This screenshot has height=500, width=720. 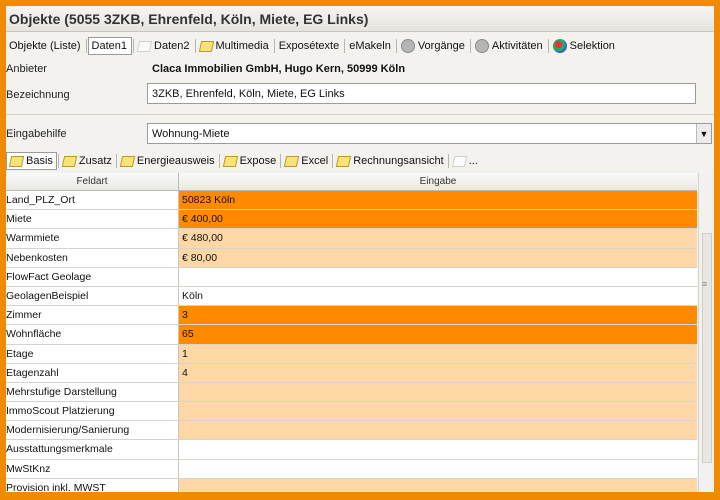 What do you see at coordinates (398, 161) in the screenshot?
I see `subtab-label: Rechnungsansicht` at bounding box center [398, 161].